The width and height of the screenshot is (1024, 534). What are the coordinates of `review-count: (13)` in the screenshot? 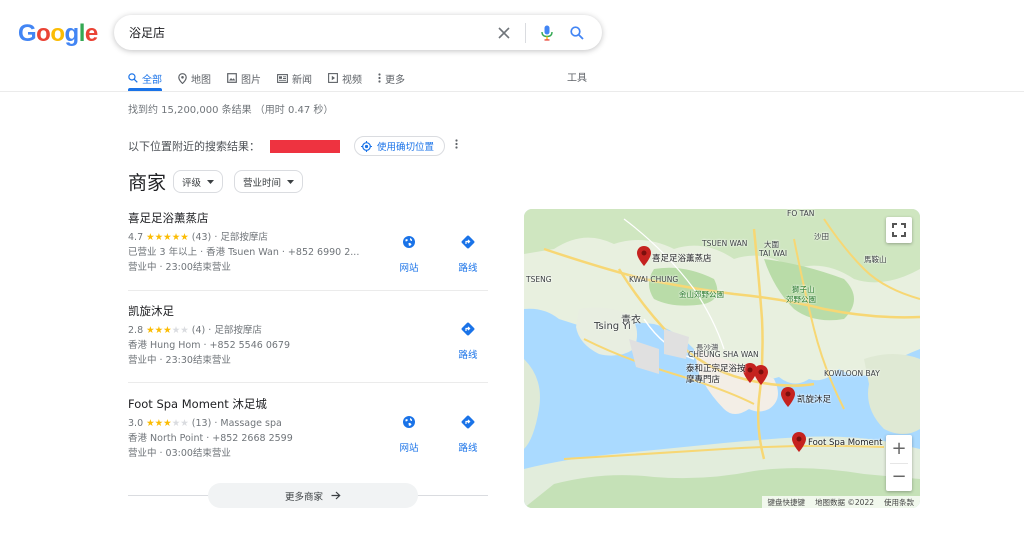 It's located at (201, 423).